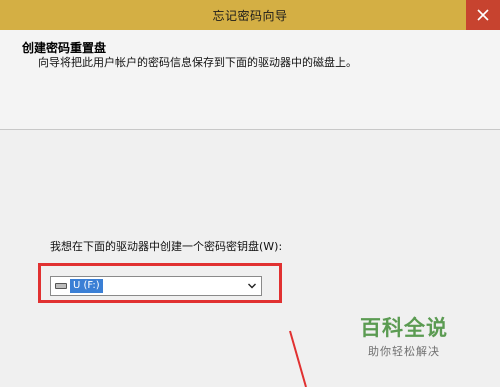 This screenshot has height=387, width=500. What do you see at coordinates (197, 62) in the screenshot?
I see `page-description: 向导将把此用户帐户的密码信息保存到下面的驱动器中的磁盘上。` at bounding box center [197, 62].